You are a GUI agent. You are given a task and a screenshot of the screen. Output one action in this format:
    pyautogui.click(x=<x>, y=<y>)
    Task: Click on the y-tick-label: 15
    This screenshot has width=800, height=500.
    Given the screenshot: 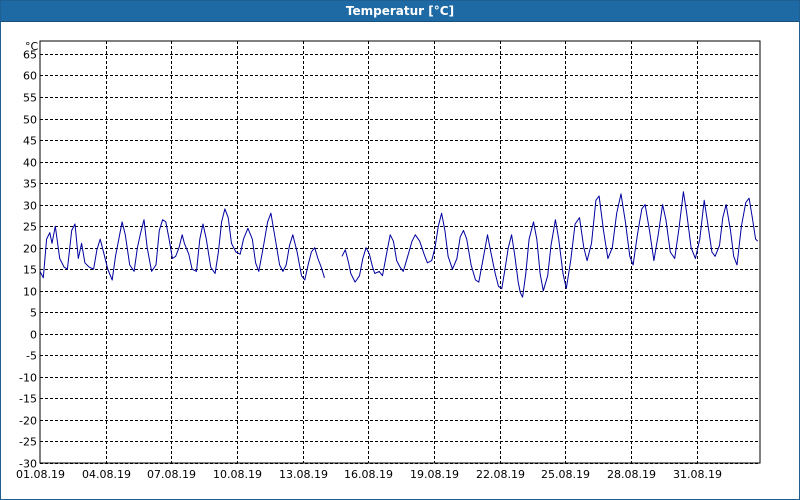 What is the action you would take?
    pyautogui.click(x=30, y=270)
    